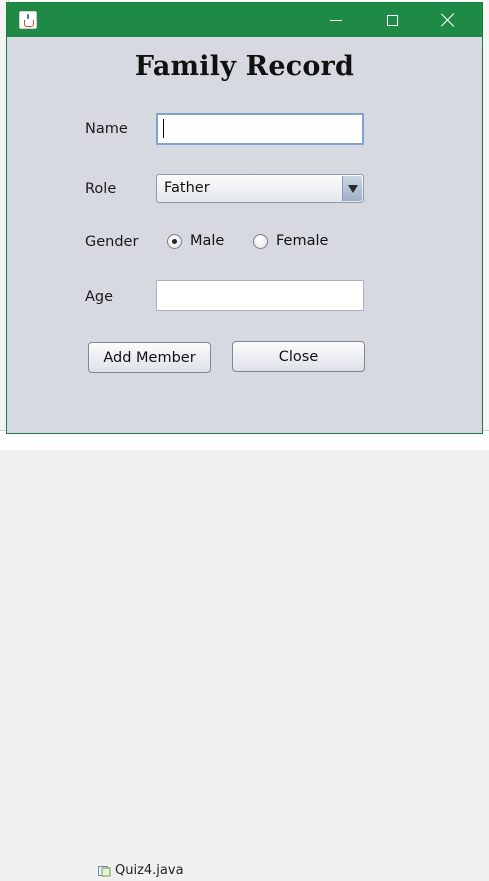 The image size is (489, 881). I want to click on minimize-button, so click(336, 20).